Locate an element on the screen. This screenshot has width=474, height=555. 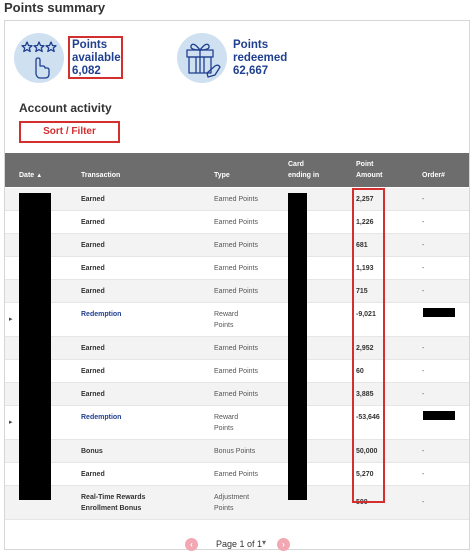
col-date: Date ▲ is located at coordinates (30, 176).